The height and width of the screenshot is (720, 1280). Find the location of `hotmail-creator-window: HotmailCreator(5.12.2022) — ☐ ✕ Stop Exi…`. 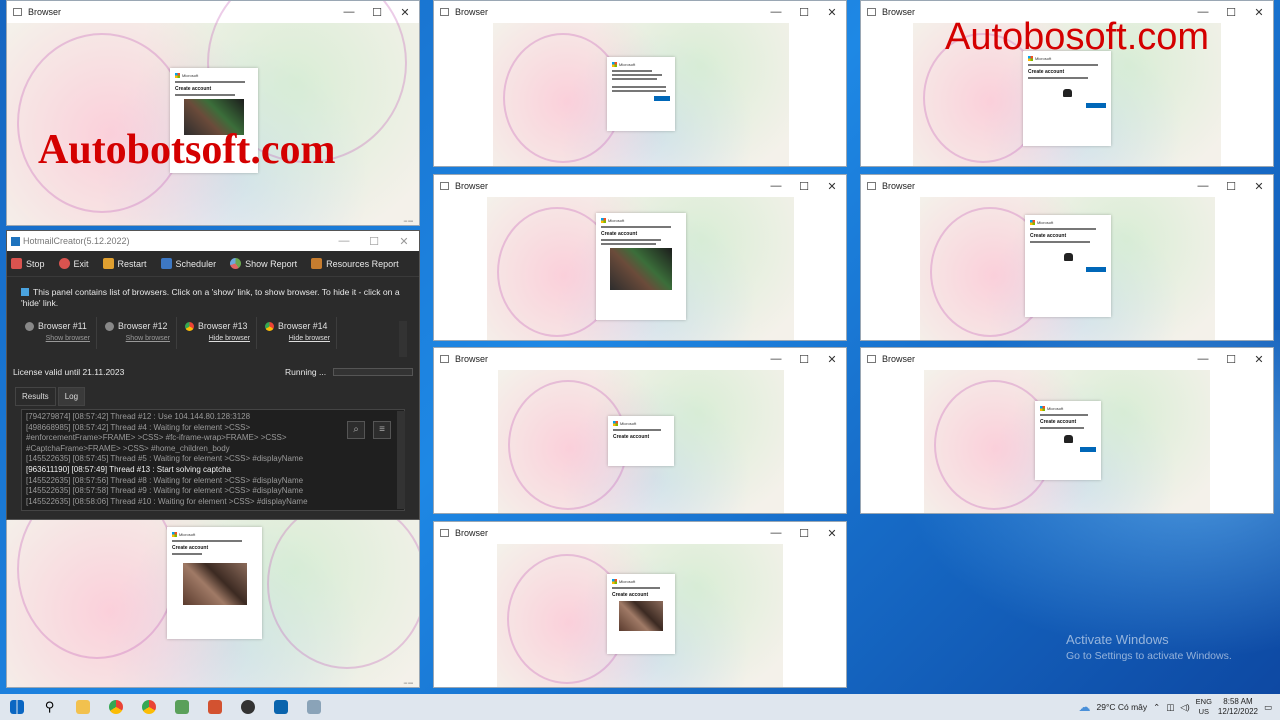

hotmail-creator-window: HotmailCreator(5.12.2022) — ☐ ✕ Stop Exi… is located at coordinates (213, 375).